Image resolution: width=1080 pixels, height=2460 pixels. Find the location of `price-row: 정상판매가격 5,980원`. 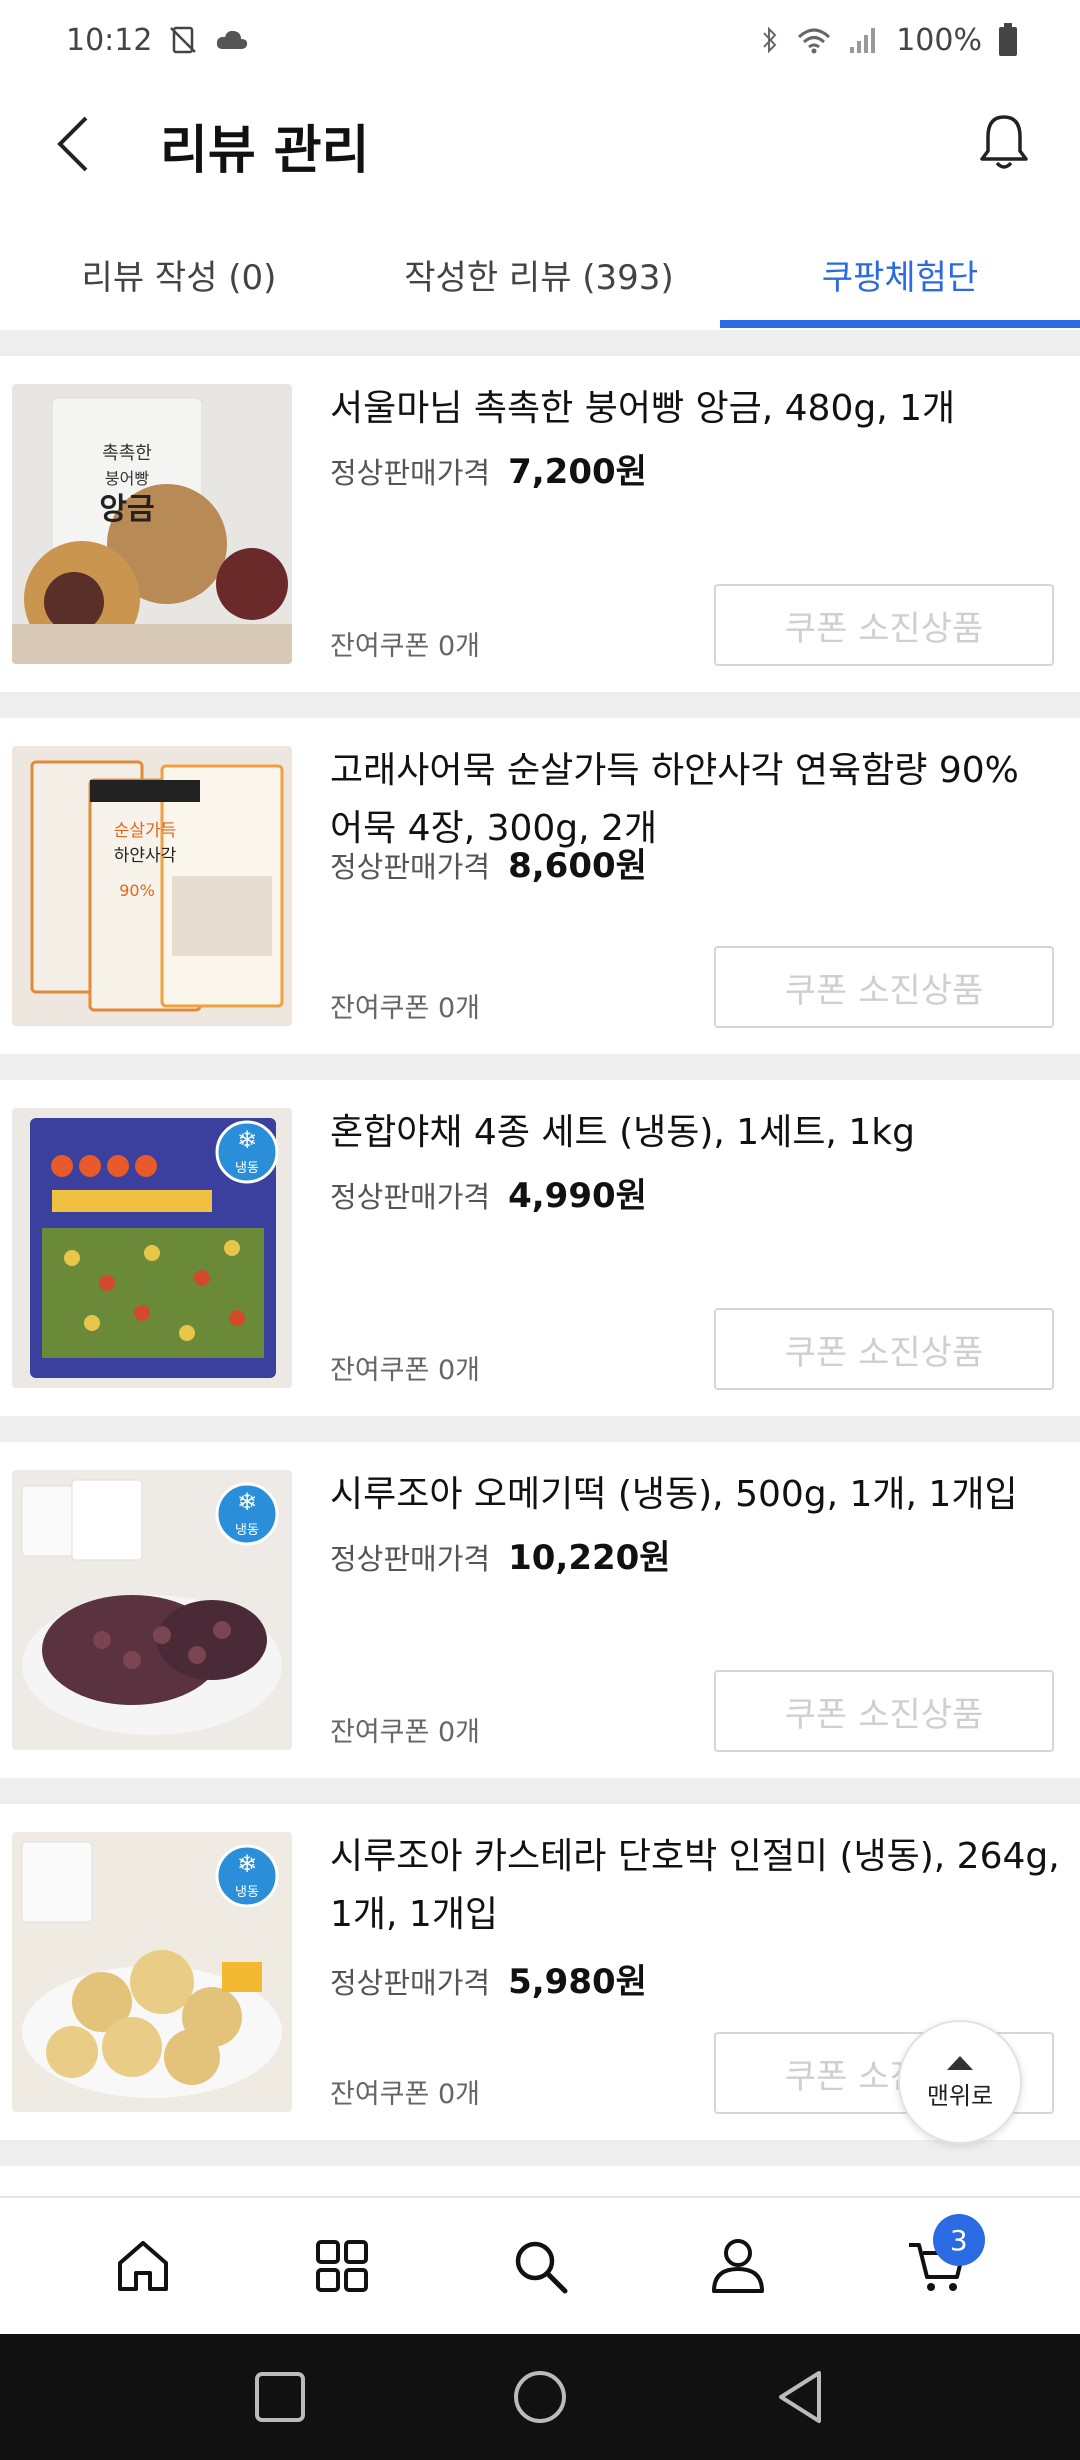

price-row: 정상판매가격 5,980원 is located at coordinates (488, 1978).